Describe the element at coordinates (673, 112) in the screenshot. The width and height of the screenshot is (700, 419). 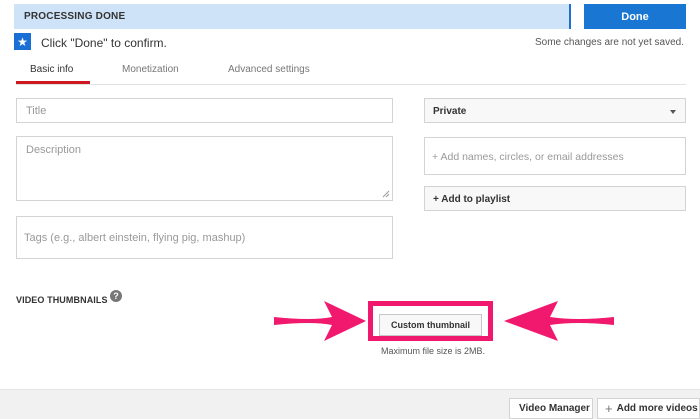
I see `chevron-down-icon` at that location.